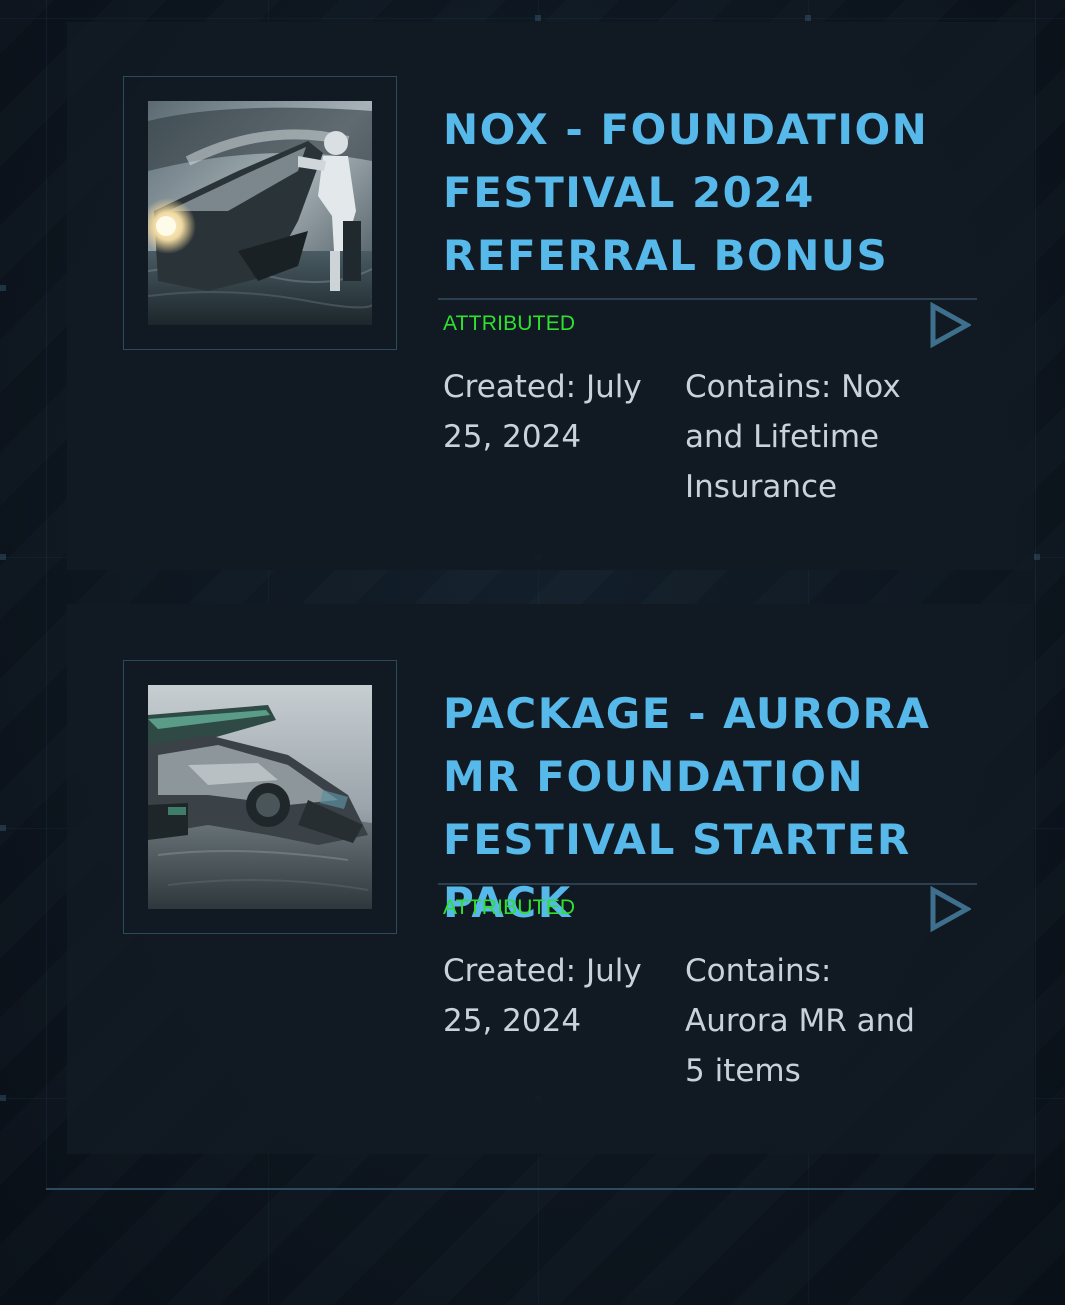 This screenshot has height=1305, width=1065. I want to click on contains-summary: Contains: Aurora MR and 5 items, so click(800, 1021).